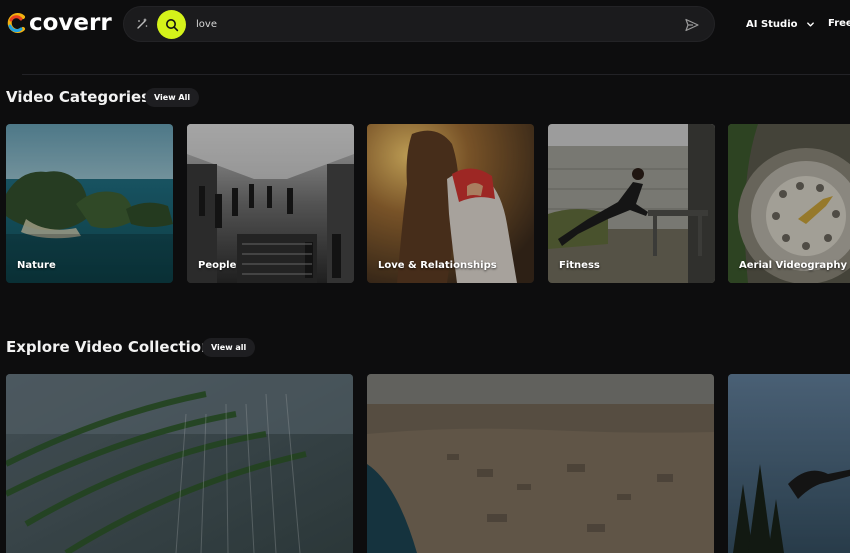 The width and height of the screenshot is (850, 553). Describe the element at coordinates (142, 24) in the screenshot. I see `magic-wand-icon` at that location.